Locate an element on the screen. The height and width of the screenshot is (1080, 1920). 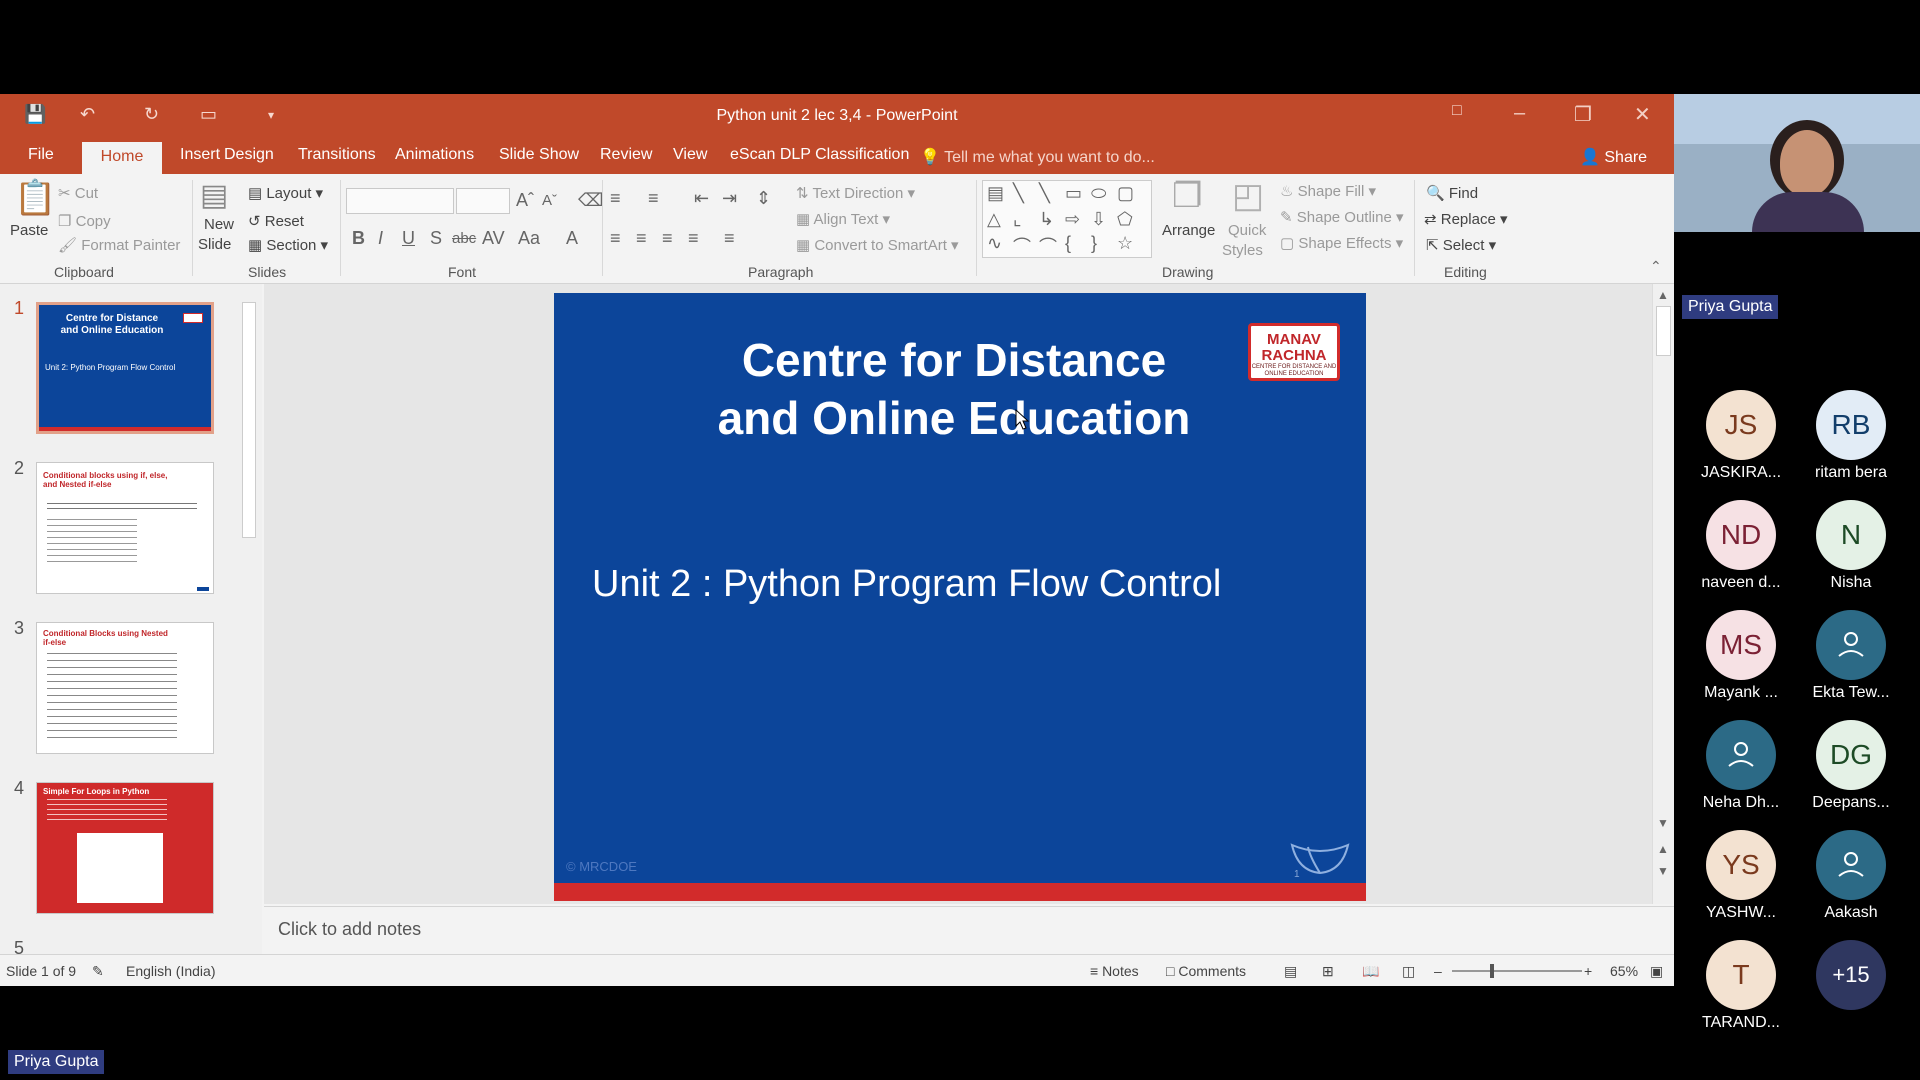
next-slide-icon: ▼ is located at coordinates (1663, 871).